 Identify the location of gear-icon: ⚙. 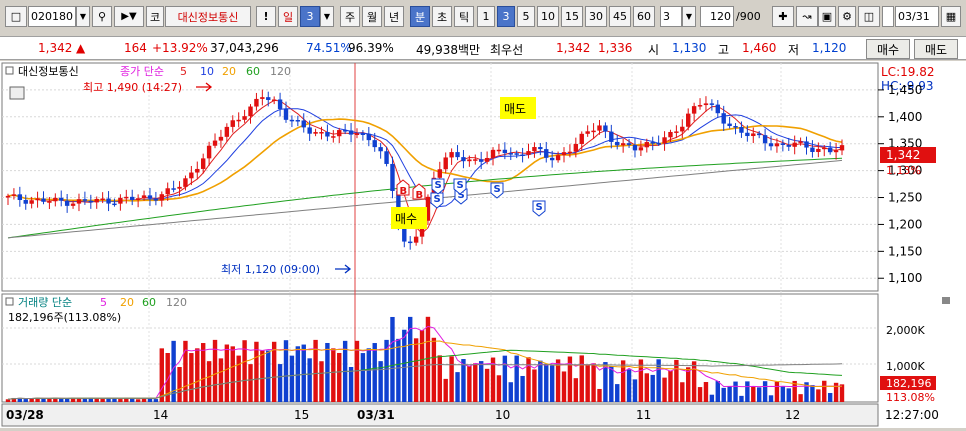
(847, 16).